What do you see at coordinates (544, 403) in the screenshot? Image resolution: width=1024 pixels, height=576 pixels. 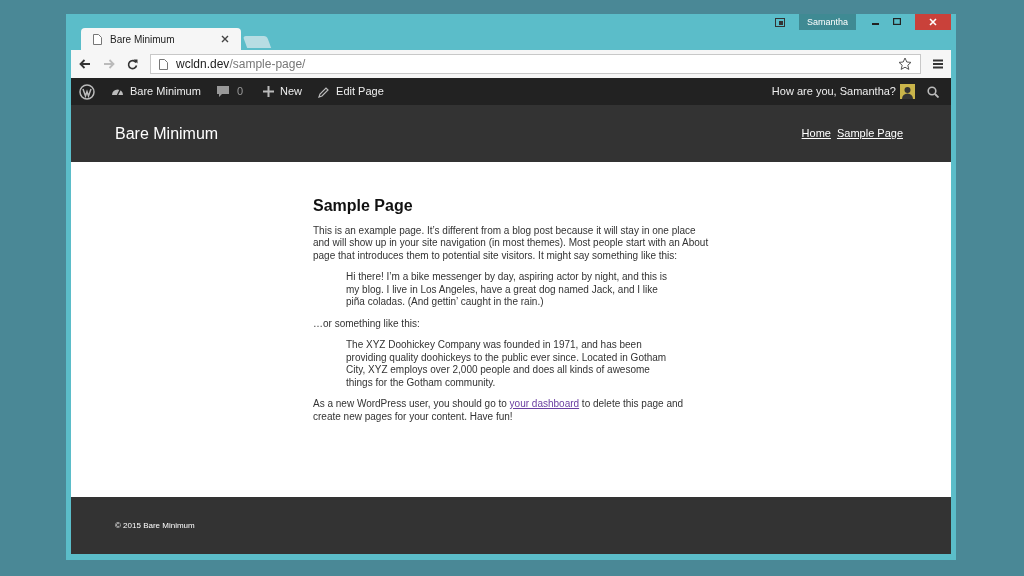 I see `dashboard-link: your dashboard` at bounding box center [544, 403].